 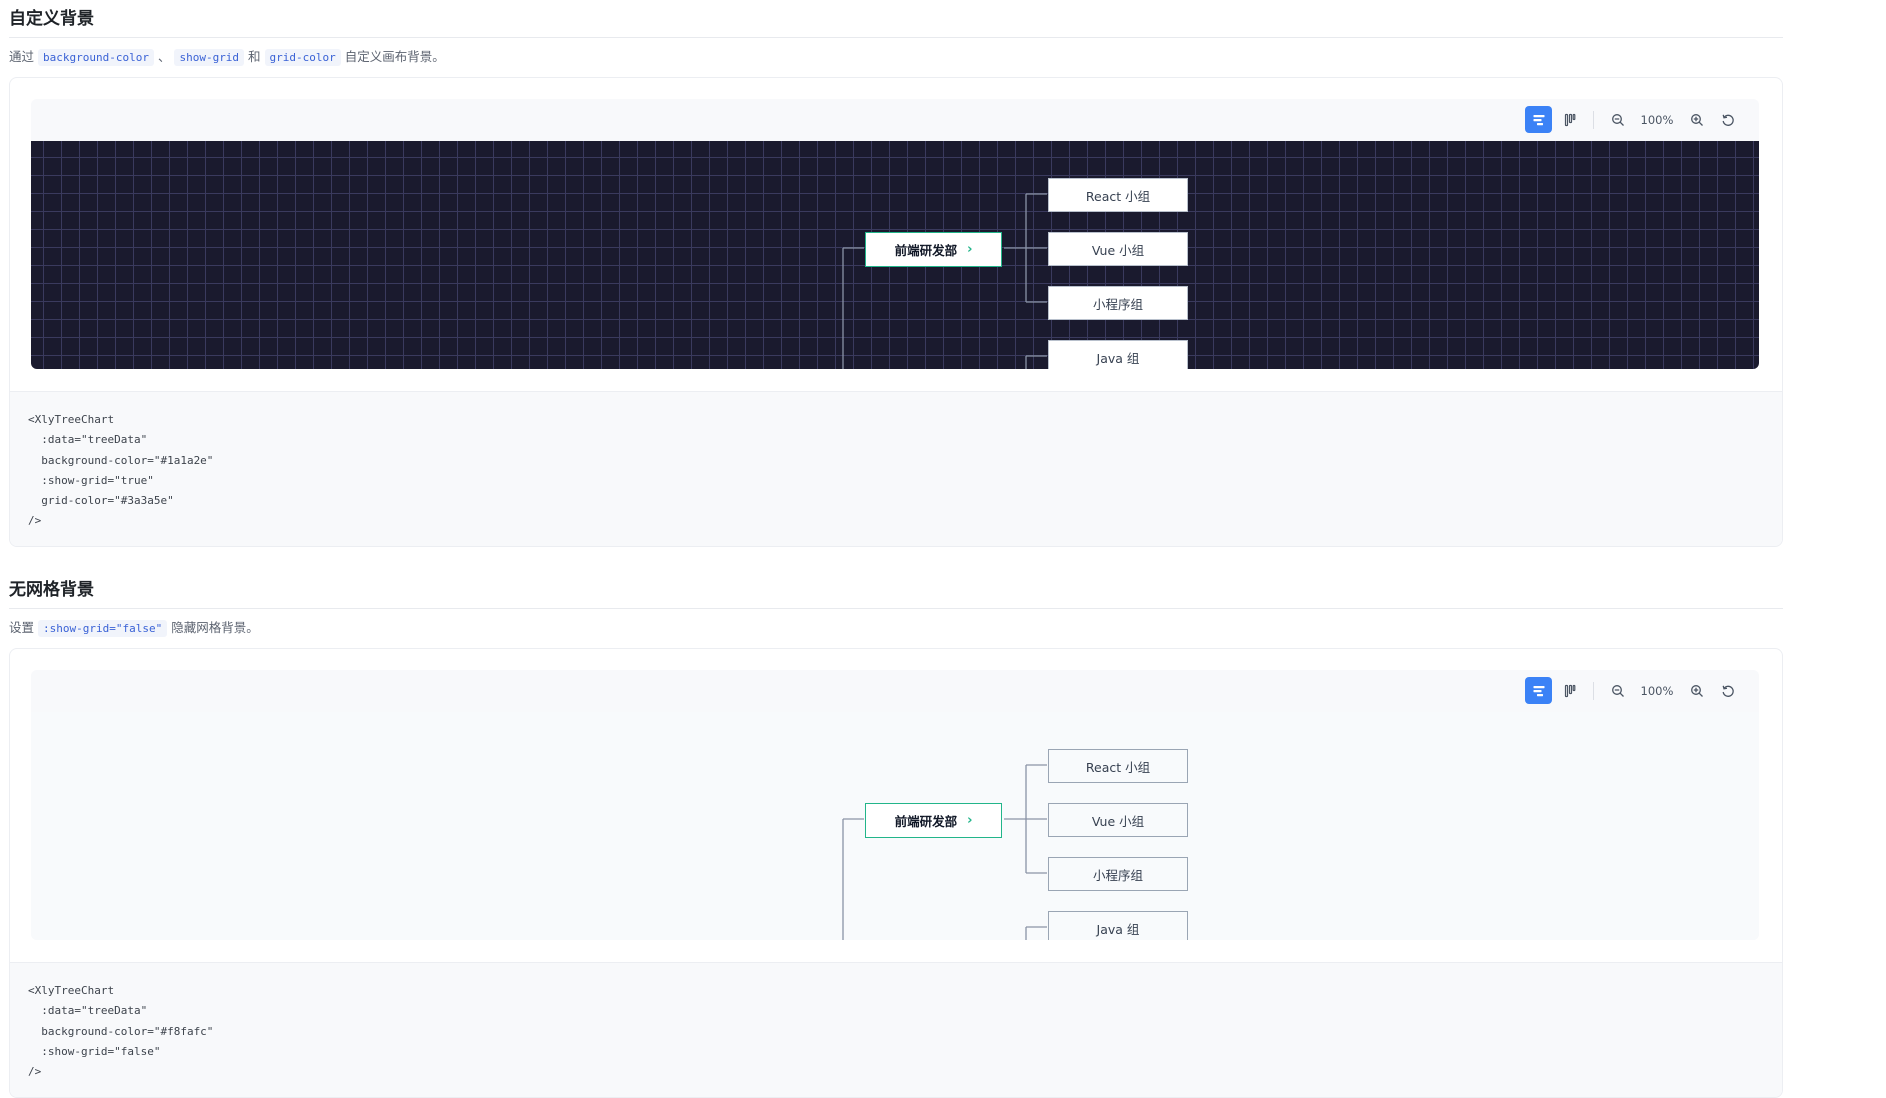 I want to click on section-description: 设置 :show-grid="false" 隐藏网格背景。, so click(x=896, y=628).